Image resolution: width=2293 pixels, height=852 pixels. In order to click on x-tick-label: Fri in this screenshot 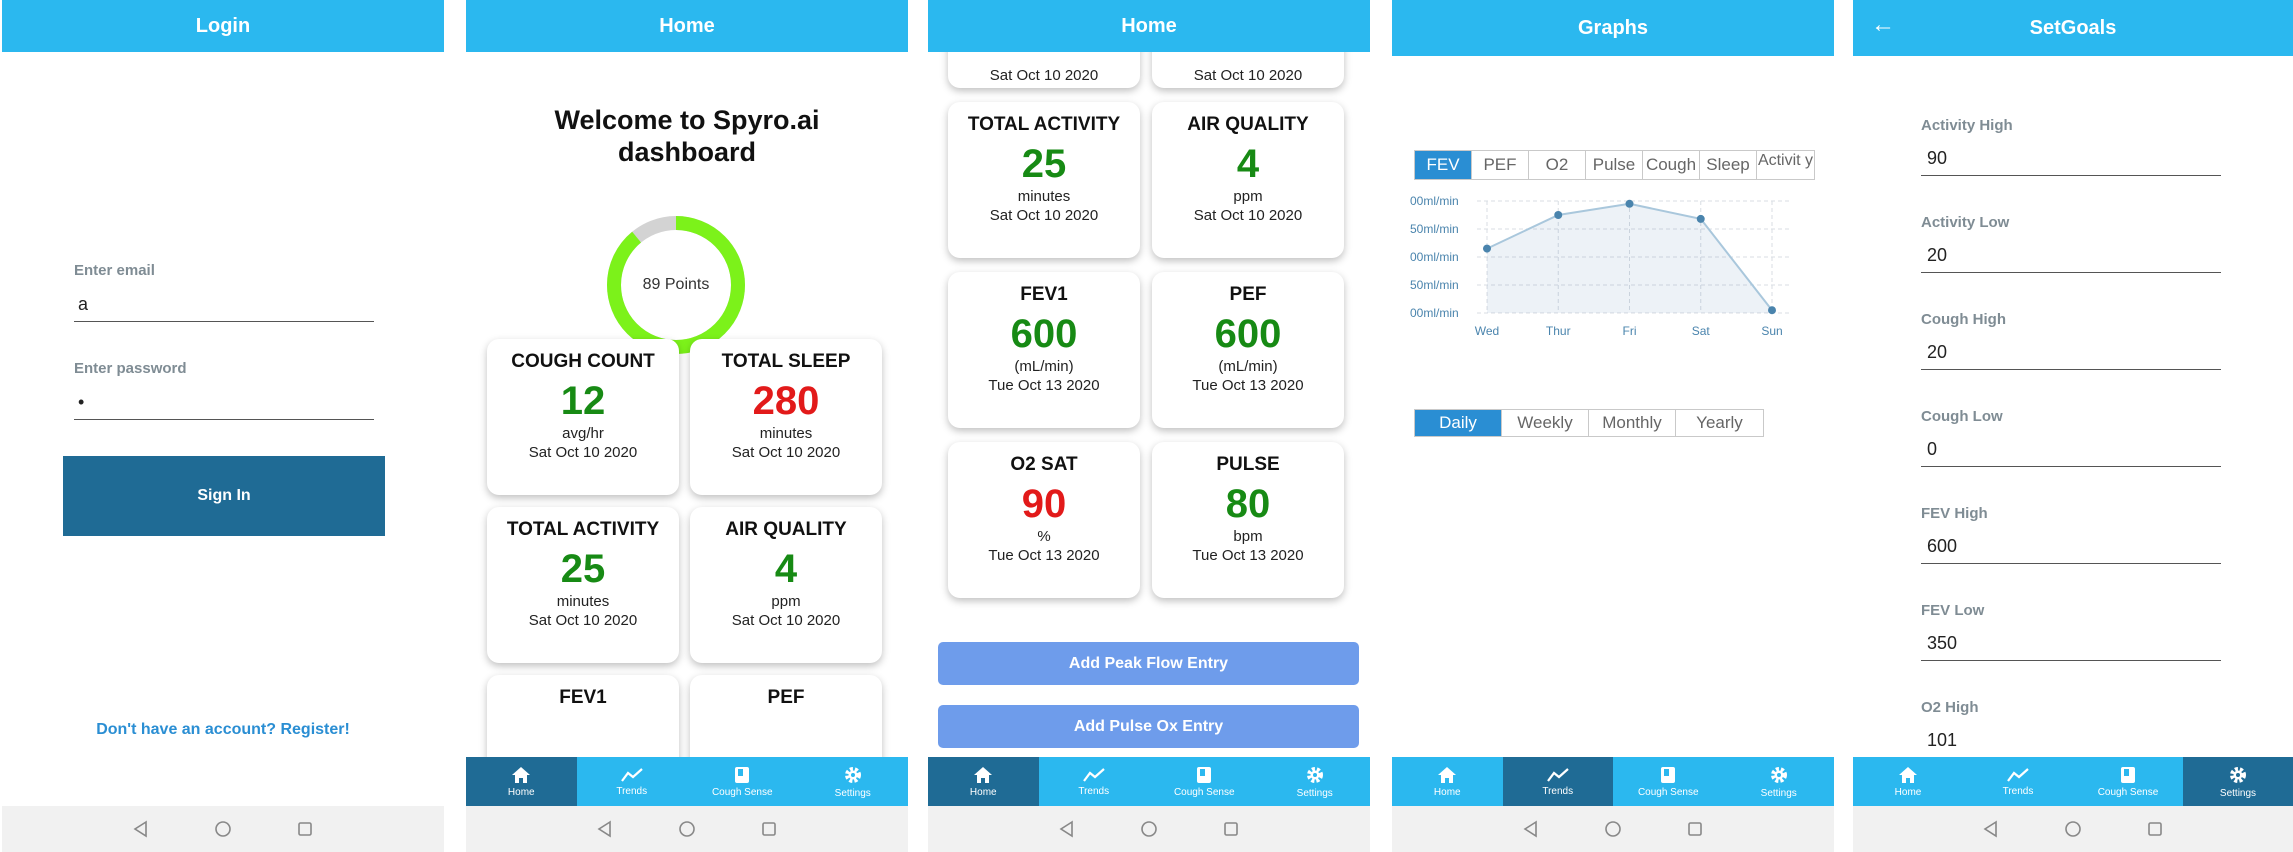, I will do `click(1630, 331)`.